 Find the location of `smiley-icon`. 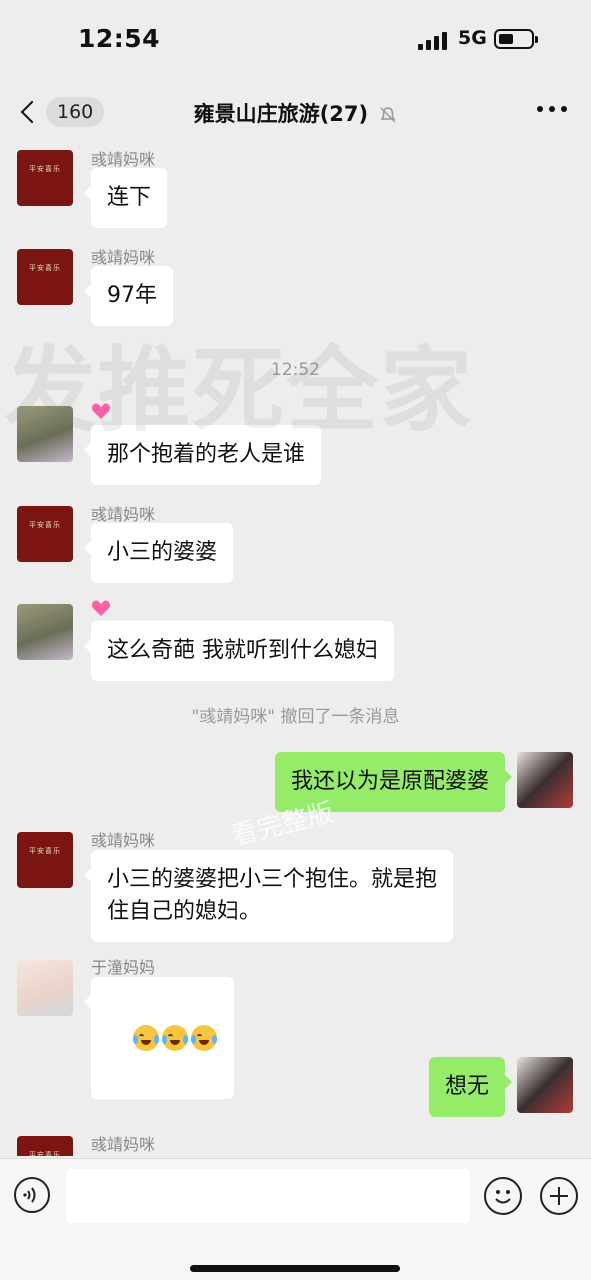

smiley-icon is located at coordinates (503, 1197).